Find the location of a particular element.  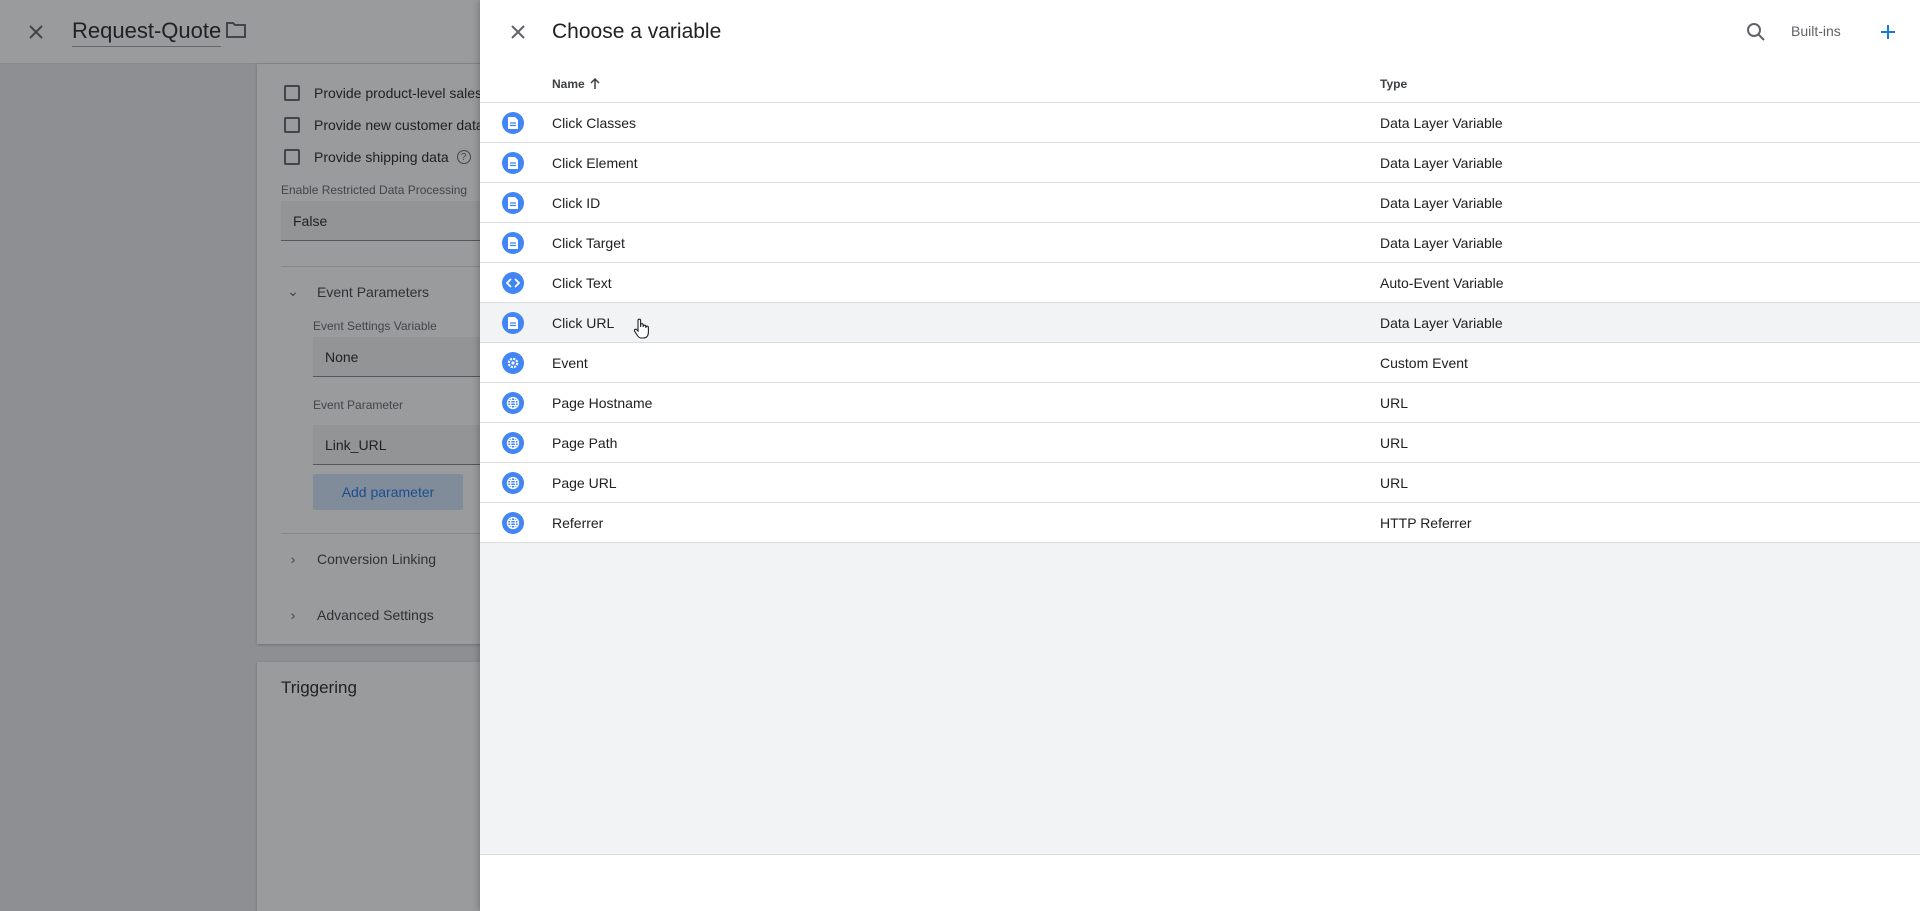

variable-name: Click ID is located at coordinates (576, 203).